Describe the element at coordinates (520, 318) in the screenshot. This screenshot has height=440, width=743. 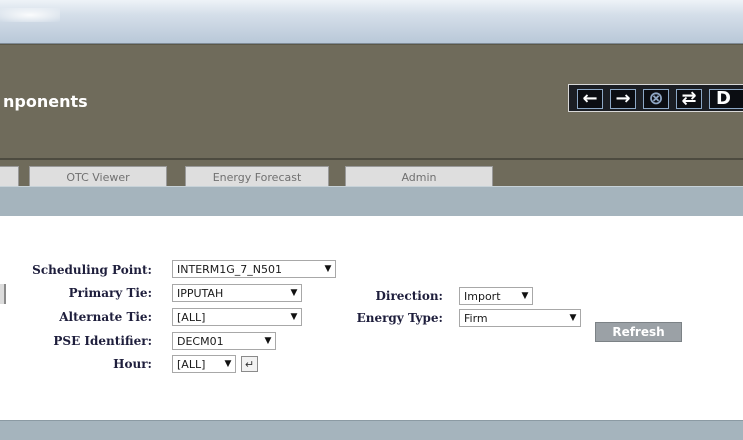
I see `energy-type-select: Firm ▼` at that location.